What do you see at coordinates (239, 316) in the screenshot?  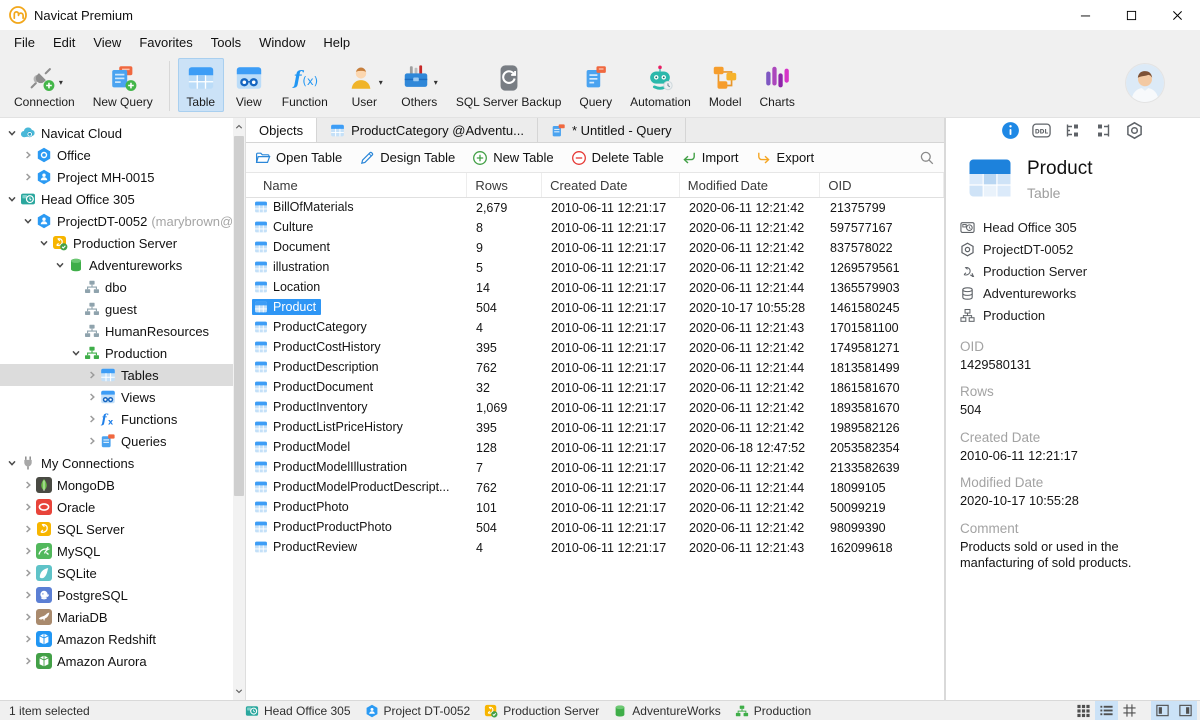 I see `scrollbar-thumb` at bounding box center [239, 316].